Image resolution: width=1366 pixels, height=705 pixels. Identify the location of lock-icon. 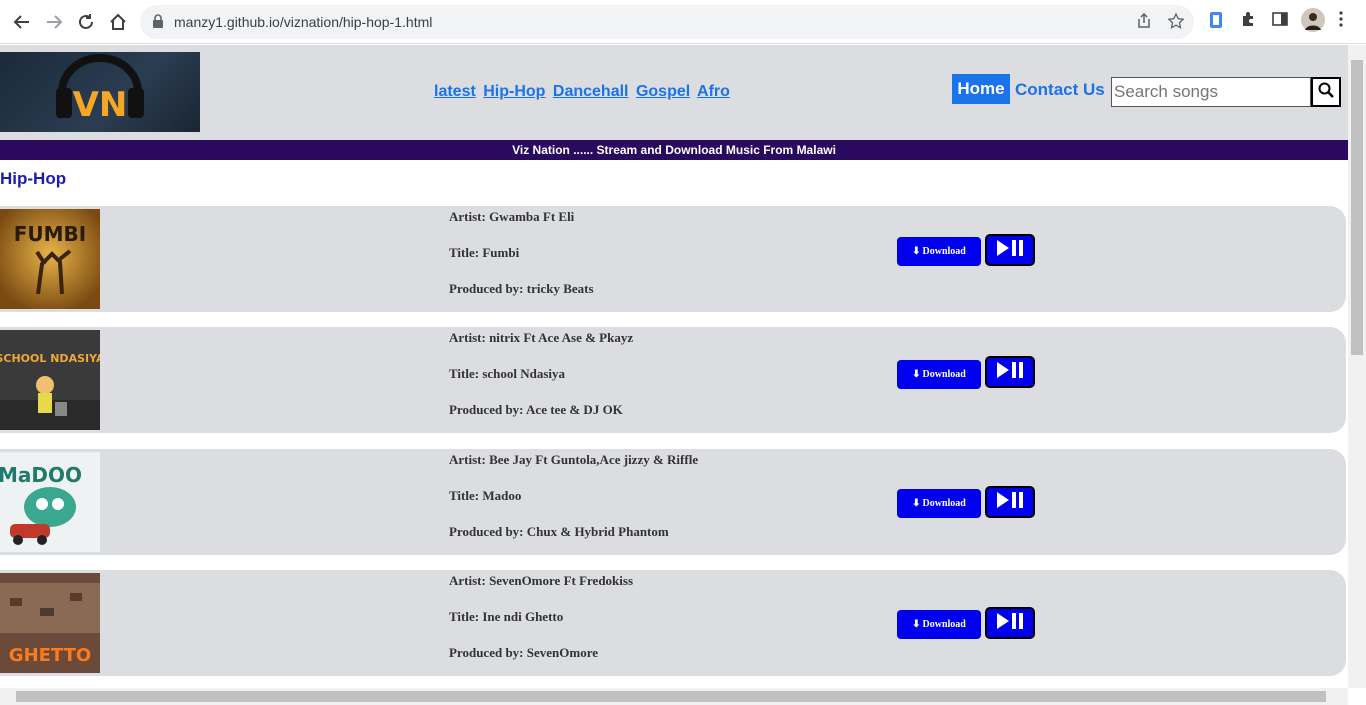
(158, 23).